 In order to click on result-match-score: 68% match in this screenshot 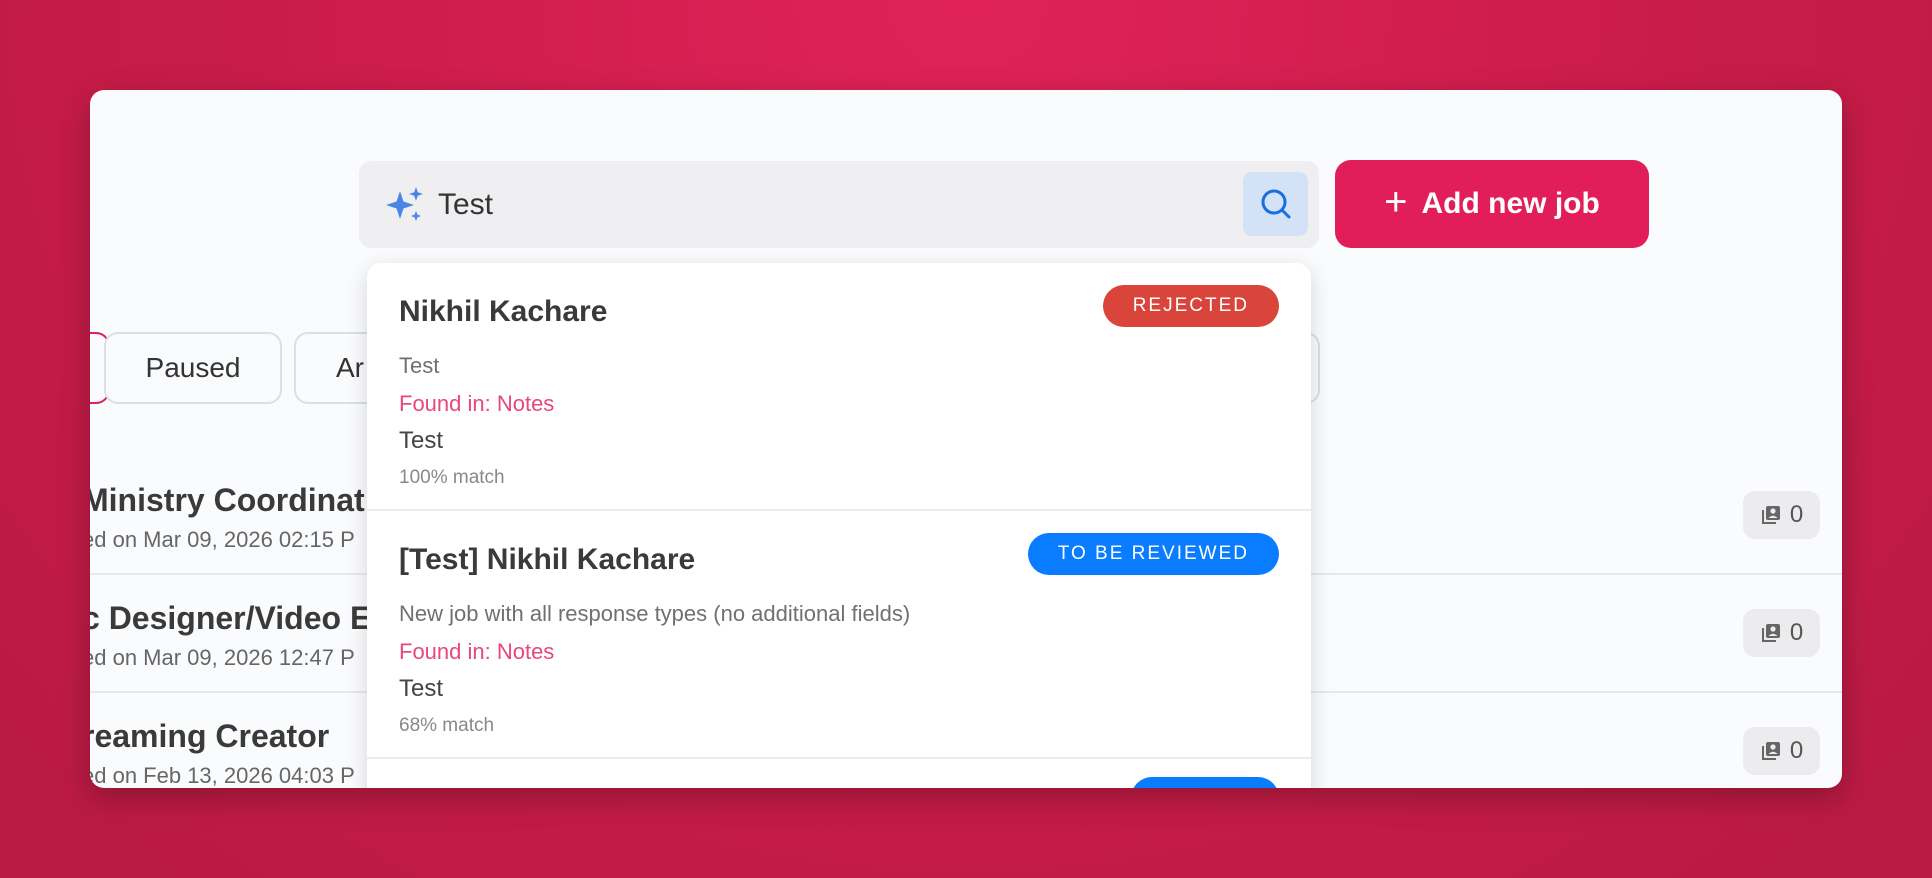, I will do `click(447, 725)`.